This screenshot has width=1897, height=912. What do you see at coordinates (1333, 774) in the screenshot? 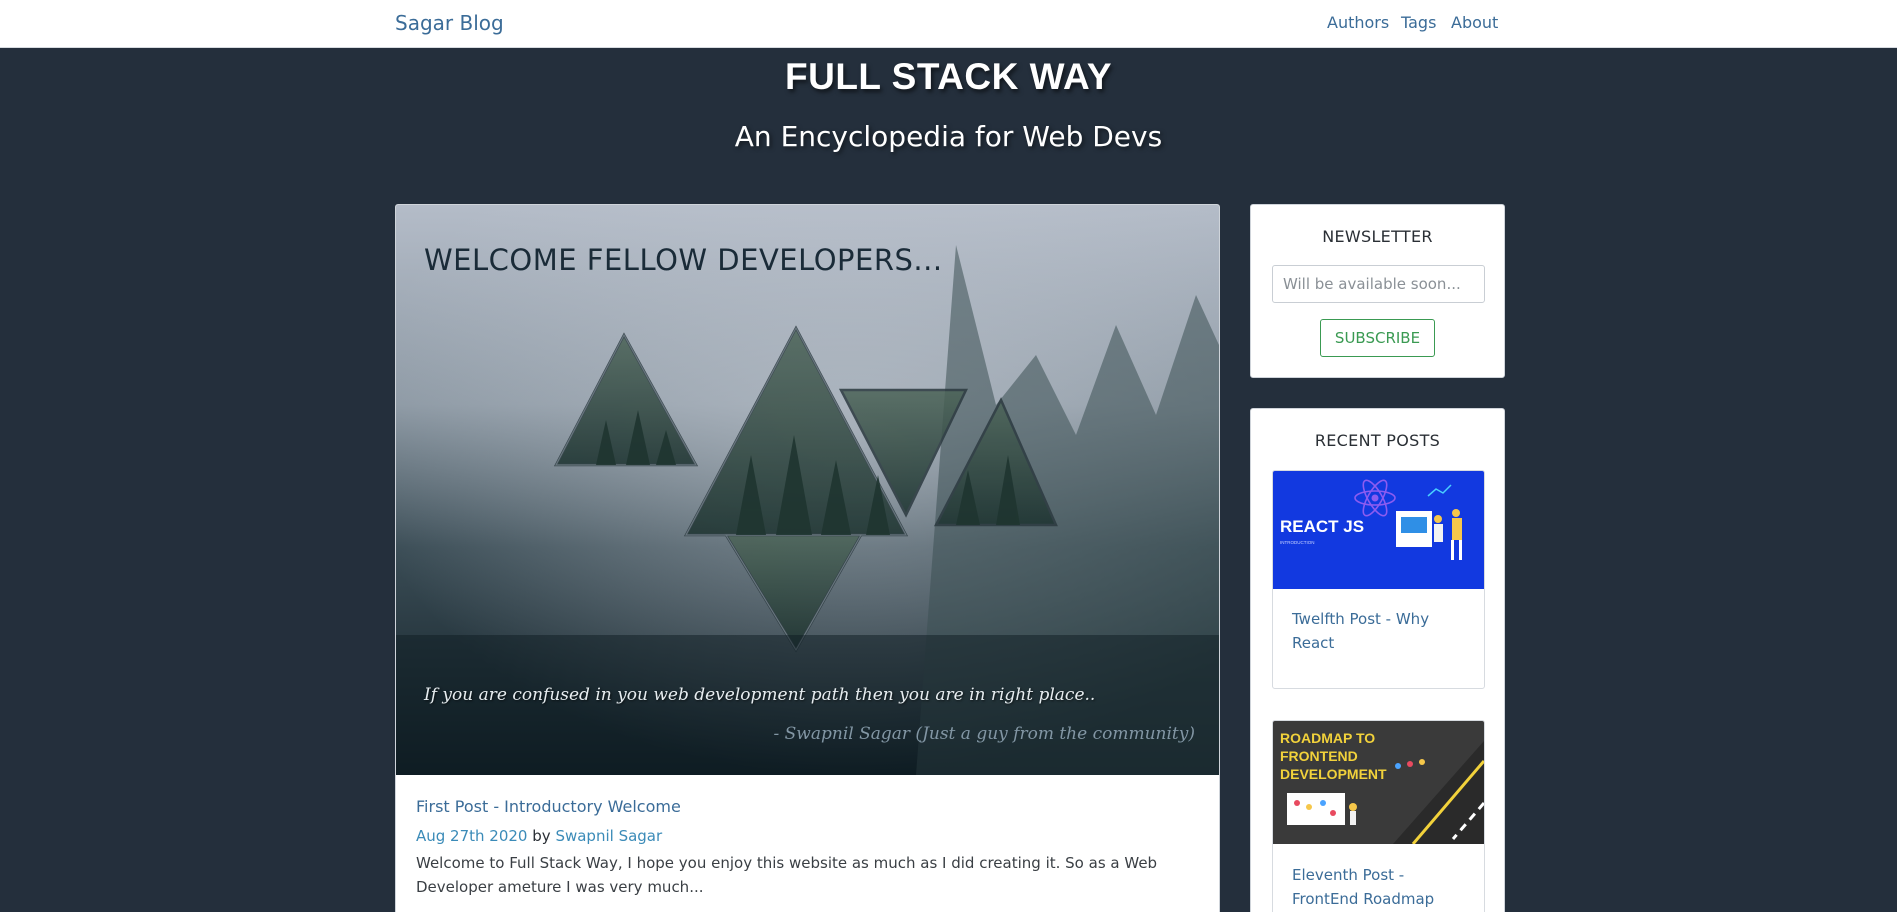
I see `svg-text: DEVELOPMENT` at bounding box center [1333, 774].